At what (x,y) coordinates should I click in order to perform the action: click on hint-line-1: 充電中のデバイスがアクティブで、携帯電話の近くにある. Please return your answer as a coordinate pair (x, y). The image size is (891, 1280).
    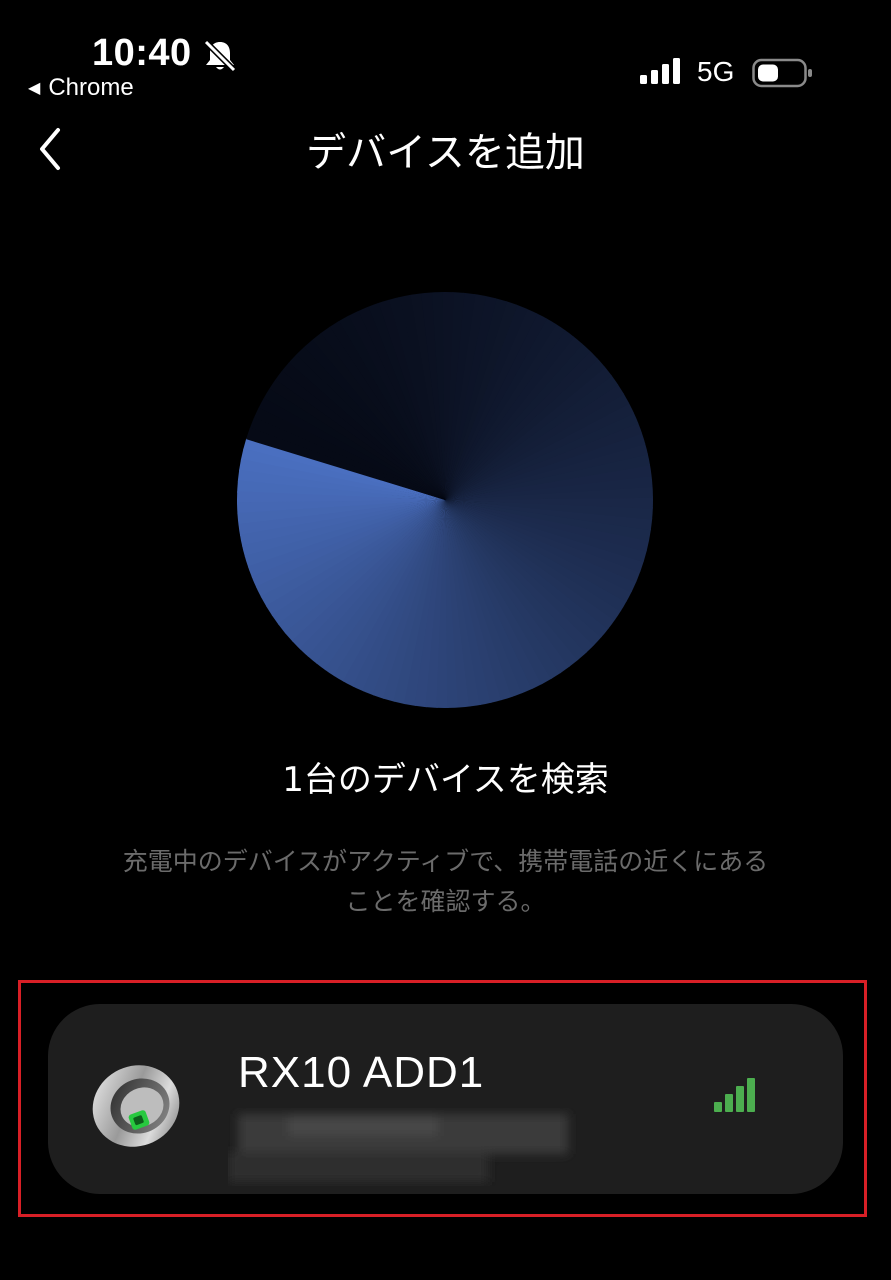
    Looking at the image, I should click on (445, 861).